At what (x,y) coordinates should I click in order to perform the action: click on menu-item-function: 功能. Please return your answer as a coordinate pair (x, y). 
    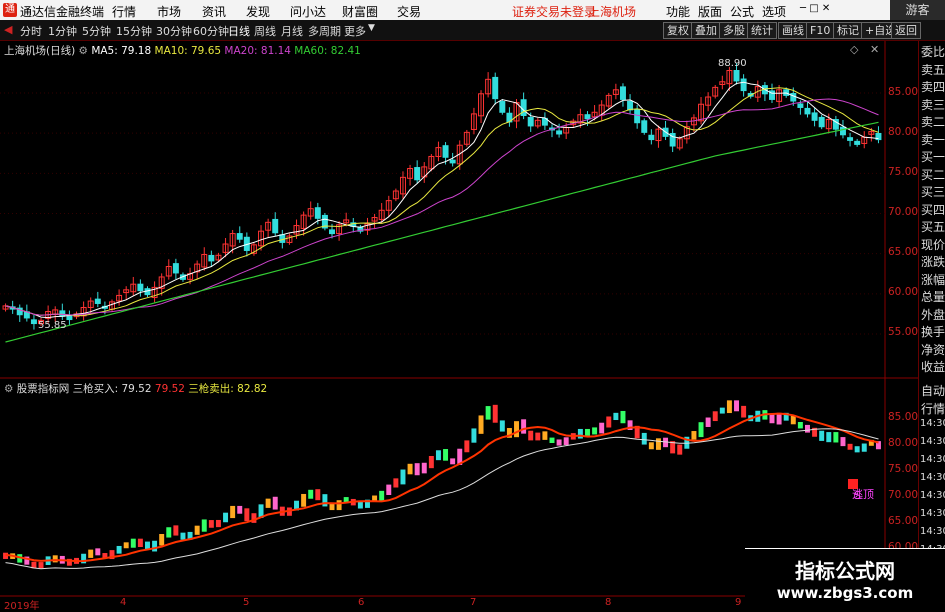
    Looking at the image, I should click on (678, 11).